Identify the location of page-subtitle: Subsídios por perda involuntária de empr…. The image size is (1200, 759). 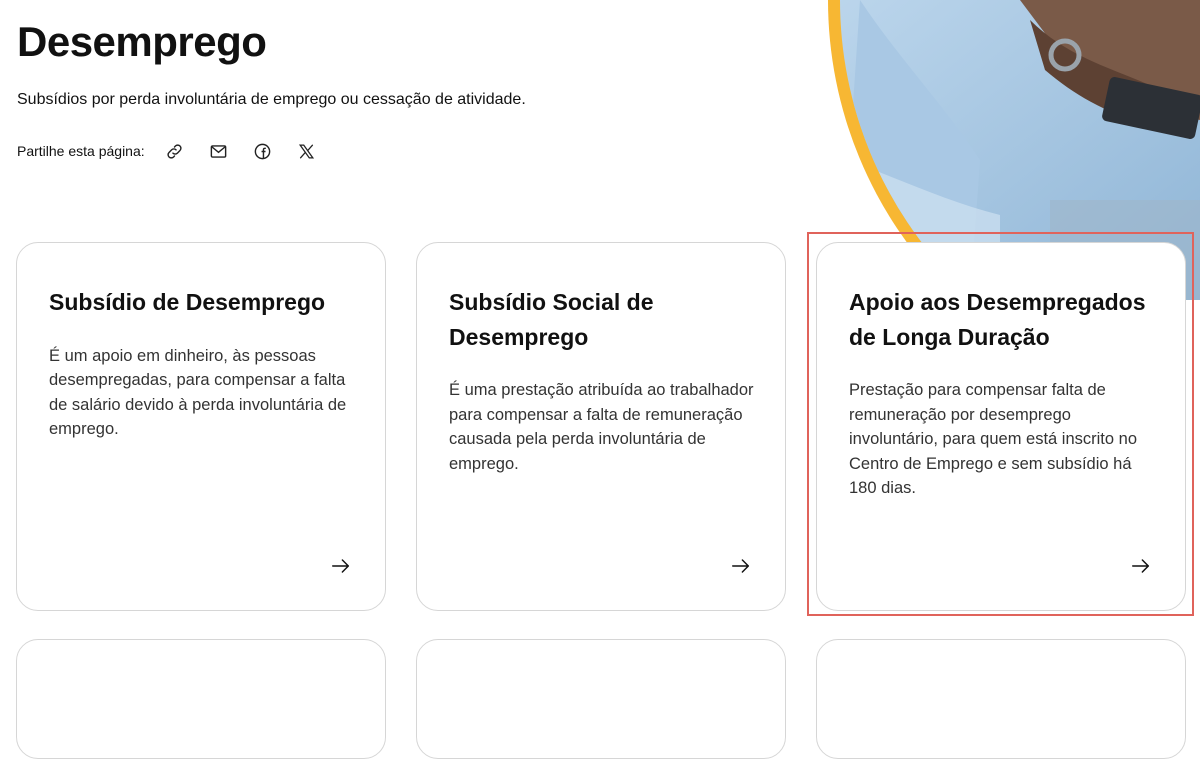
(271, 99).